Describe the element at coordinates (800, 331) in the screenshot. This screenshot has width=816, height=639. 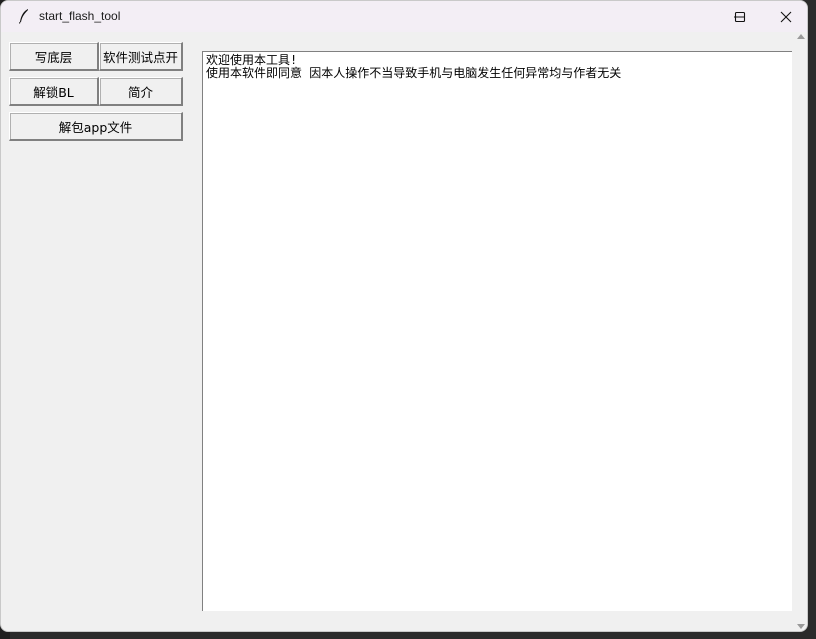
I see `vertical-scrollbar` at that location.